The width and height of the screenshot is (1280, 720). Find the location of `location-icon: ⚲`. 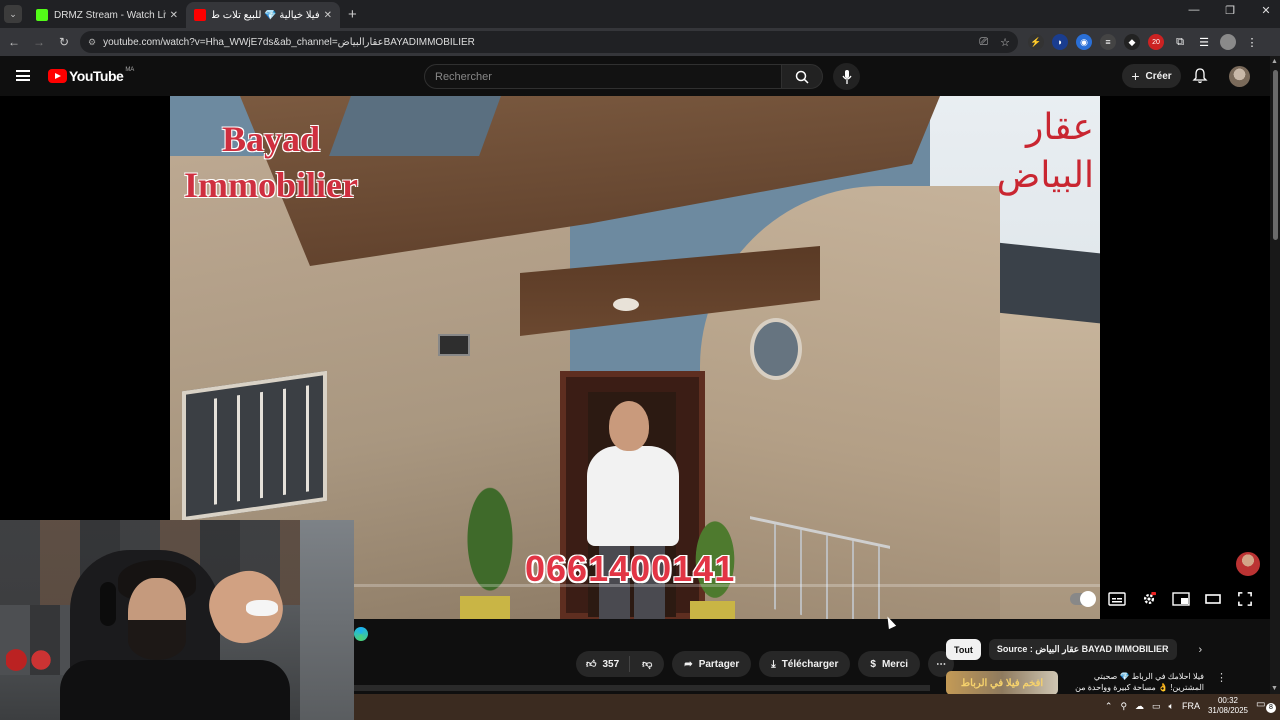

location-icon: ⚲ is located at coordinates (1123, 706).